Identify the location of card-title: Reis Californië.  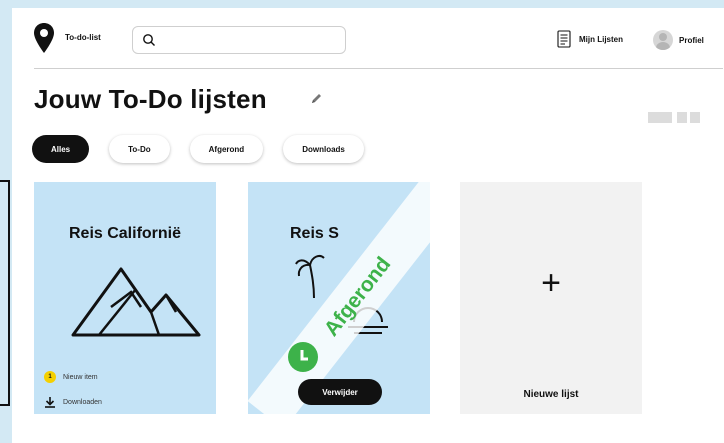
(125, 233).